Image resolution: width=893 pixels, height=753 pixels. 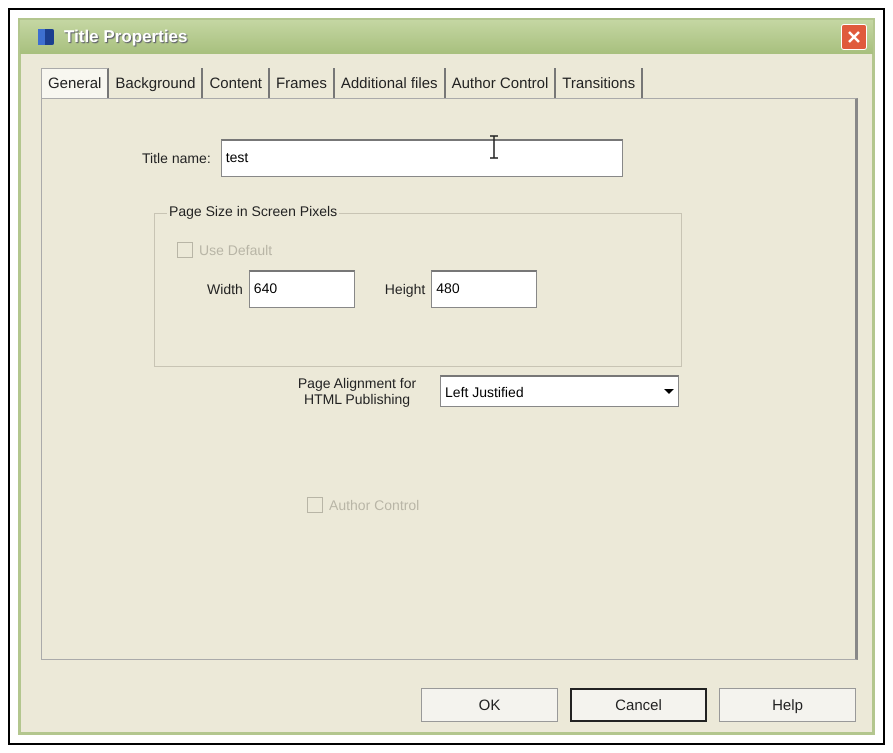 I want to click on field-label: Page Alignment for HTML Publishing, so click(x=357, y=391).